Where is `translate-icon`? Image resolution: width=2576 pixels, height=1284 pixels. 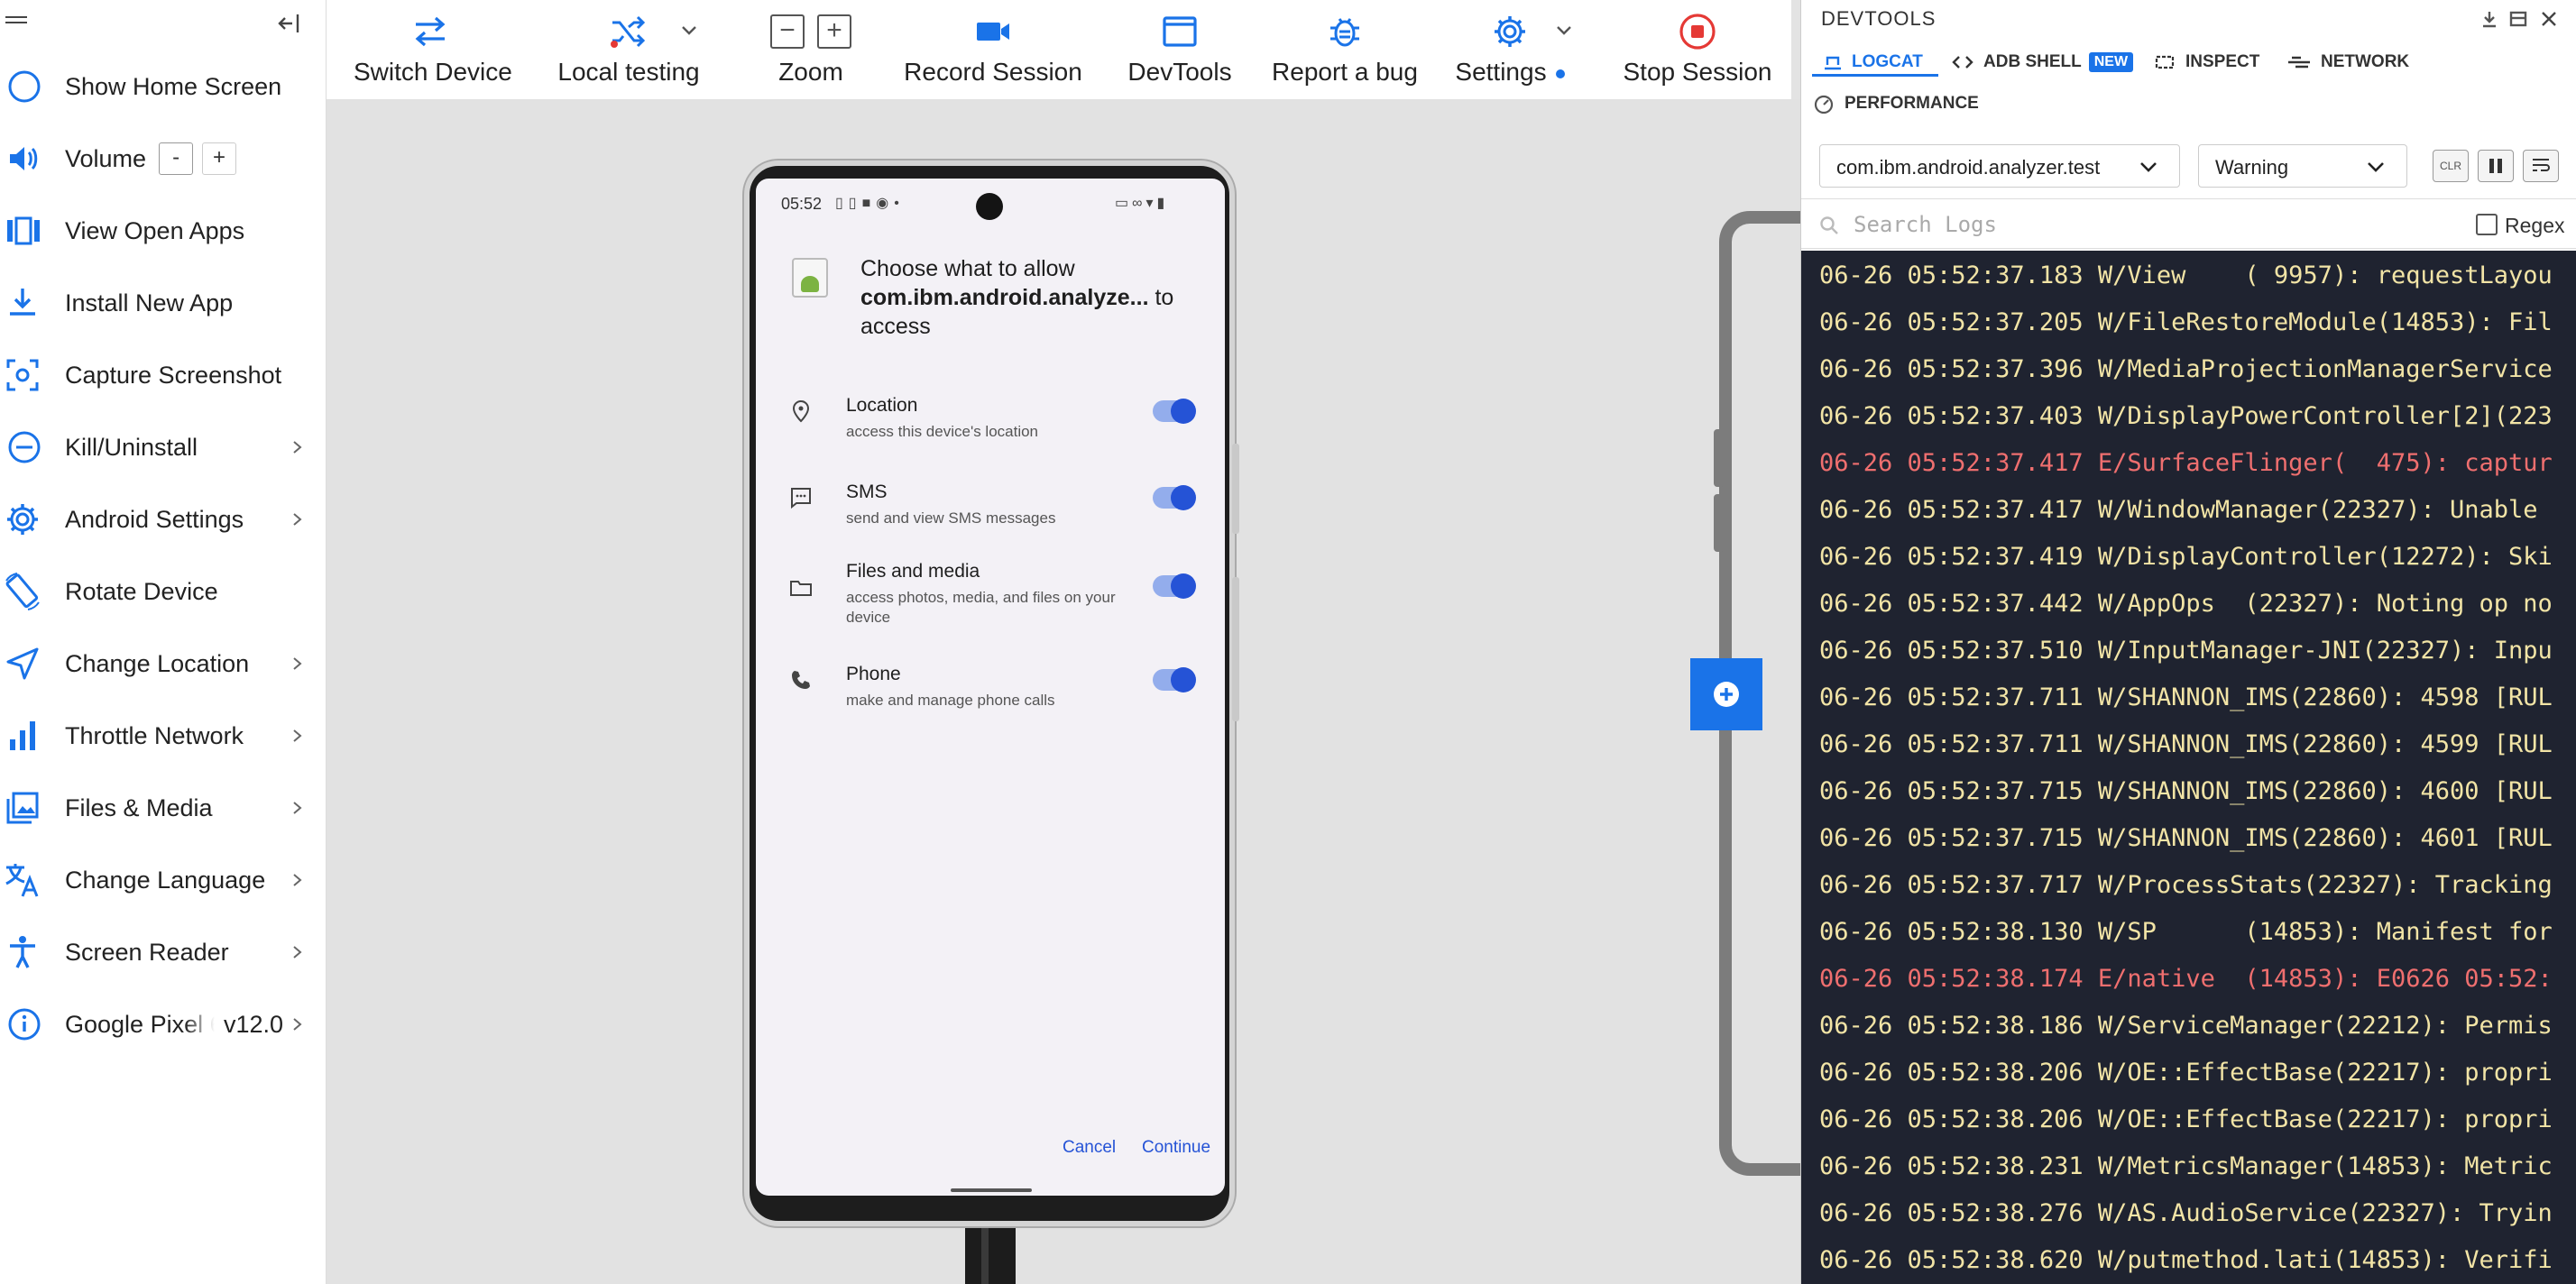
translate-icon is located at coordinates (22, 880).